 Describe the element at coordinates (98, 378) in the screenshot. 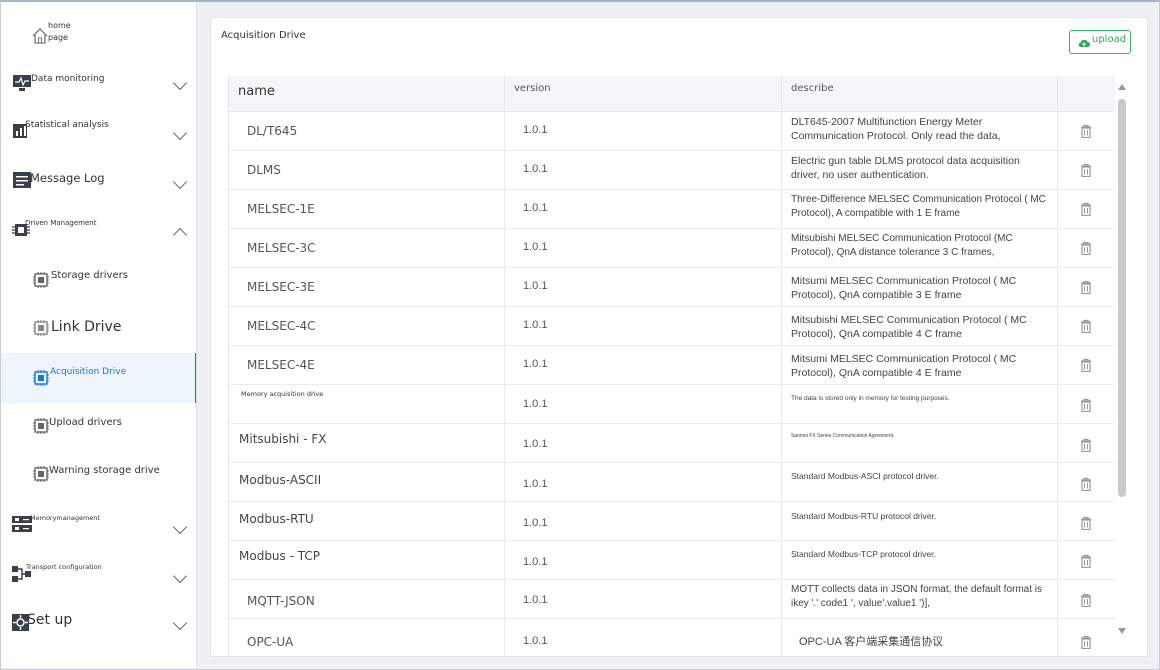

I see `sidebar-item-acquisition-drive: Acquisition Drive` at that location.